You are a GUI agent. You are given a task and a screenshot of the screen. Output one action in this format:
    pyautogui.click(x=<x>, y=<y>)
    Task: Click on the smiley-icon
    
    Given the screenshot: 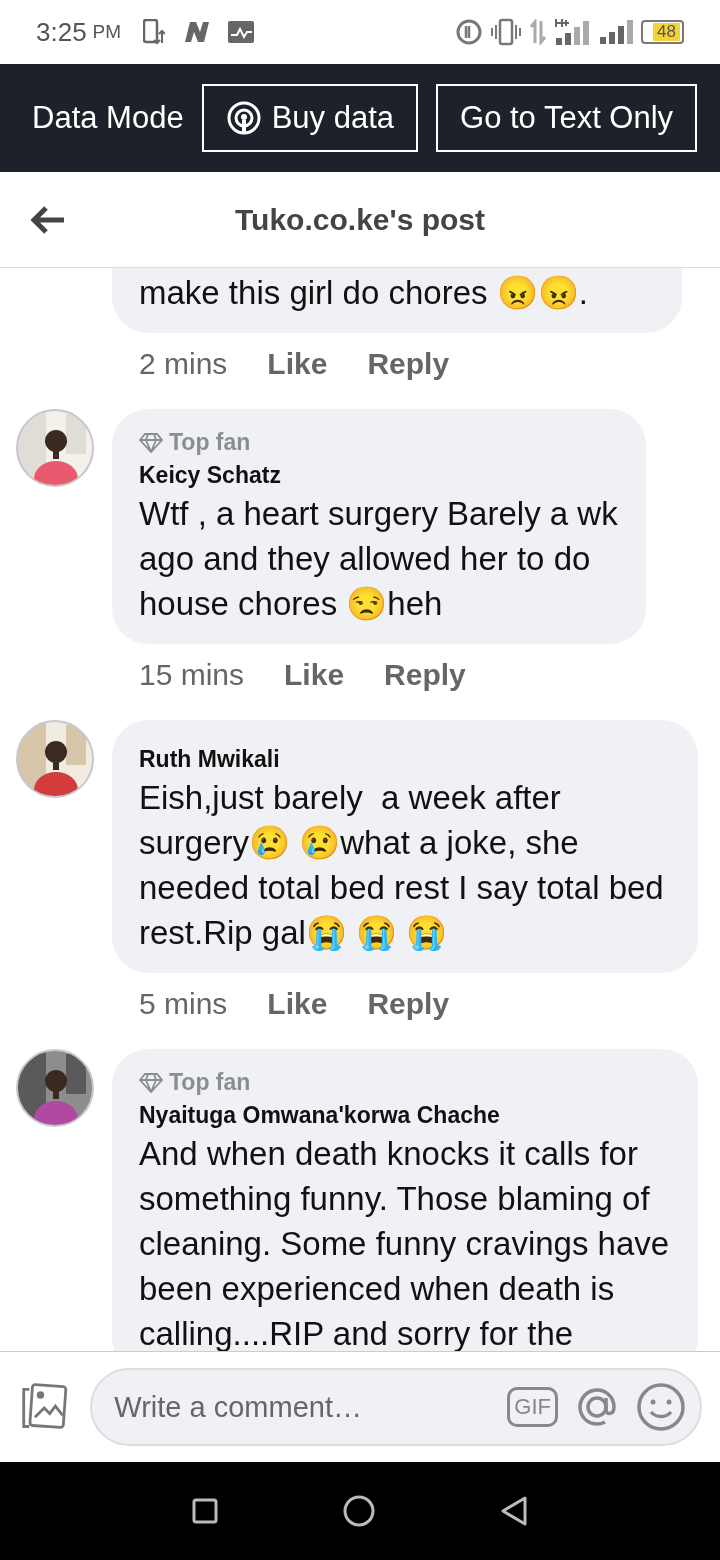 What is the action you would take?
    pyautogui.click(x=661, y=1407)
    